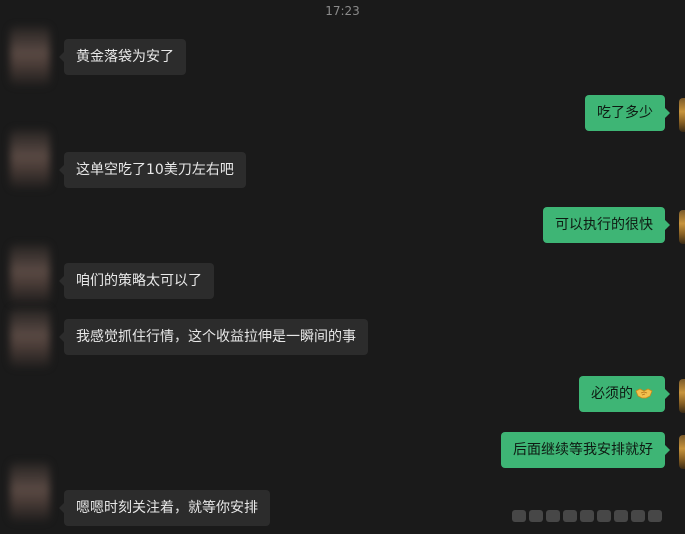  What do you see at coordinates (152, 170) in the screenshot?
I see `message-bubble-received: 这单空吃了10美刀左右吧` at bounding box center [152, 170].